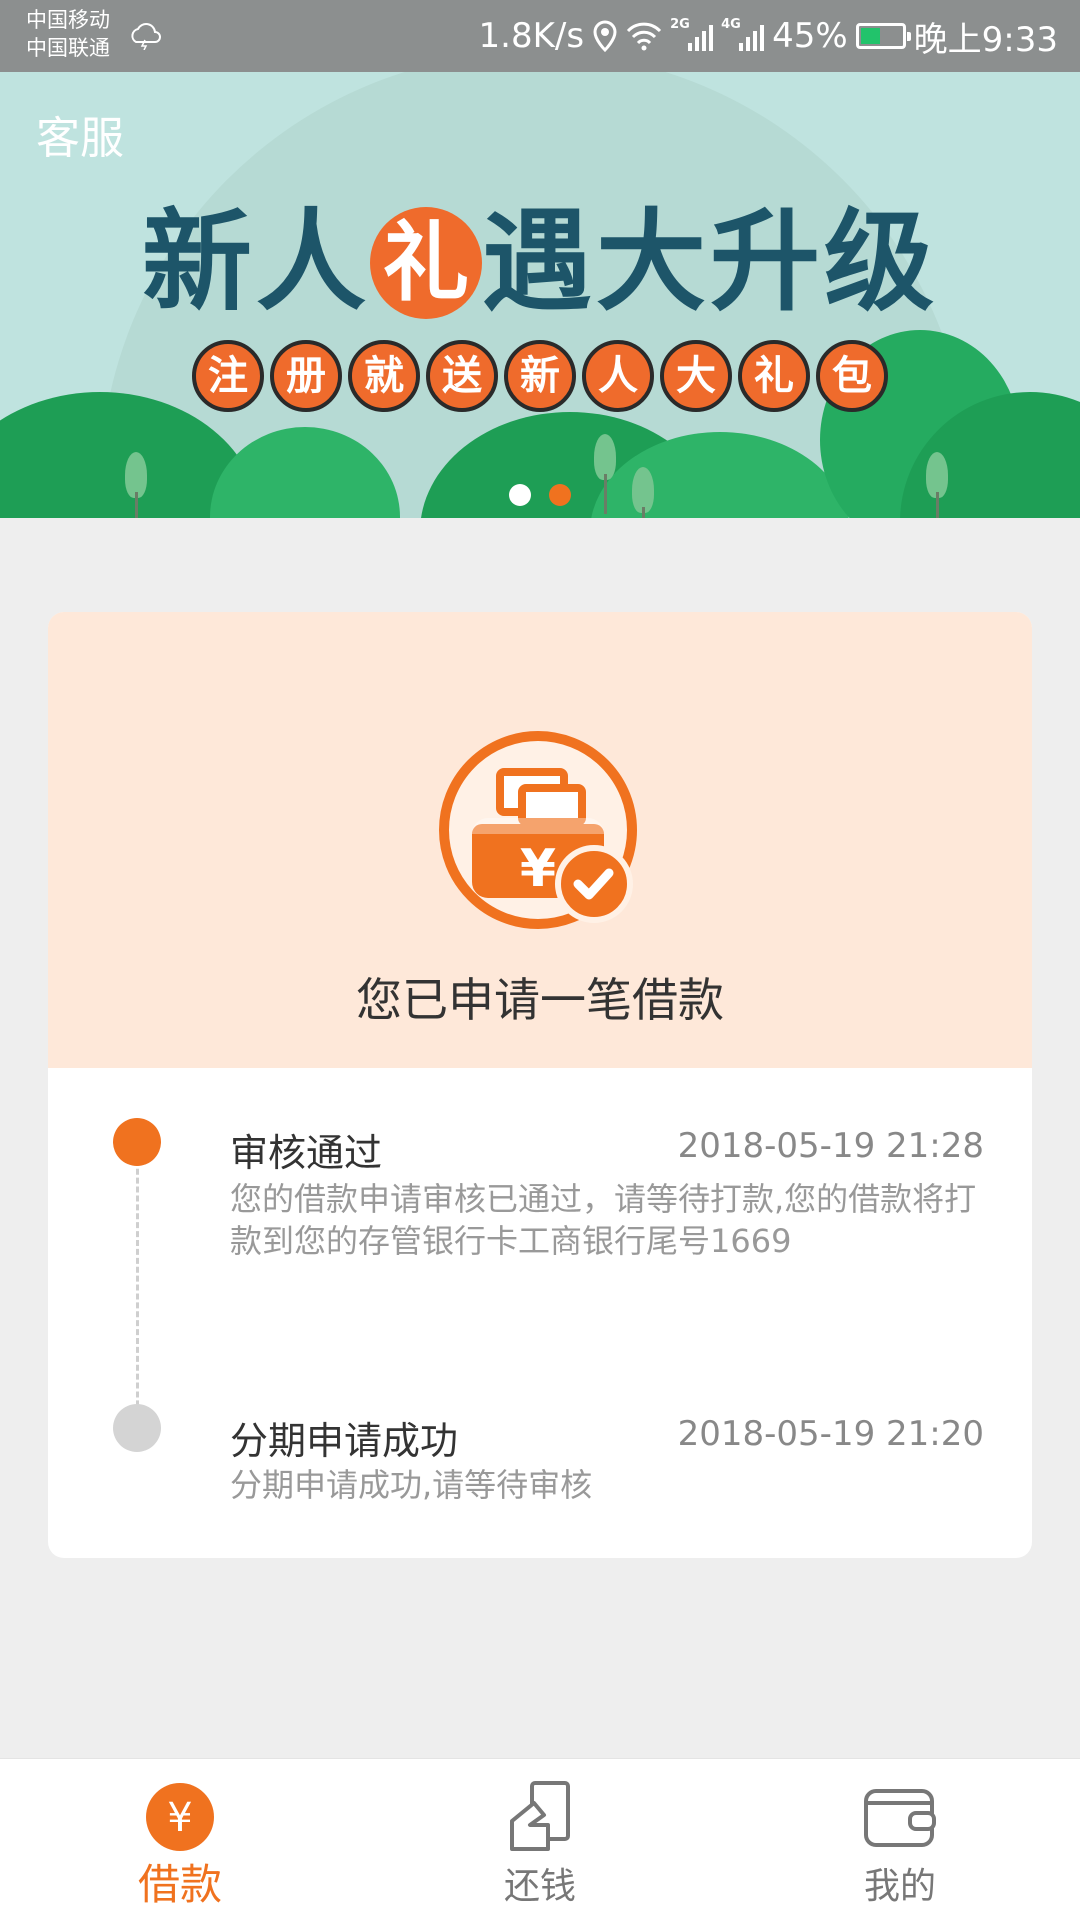  I want to click on carrier-1: 中国移动, so click(68, 20).